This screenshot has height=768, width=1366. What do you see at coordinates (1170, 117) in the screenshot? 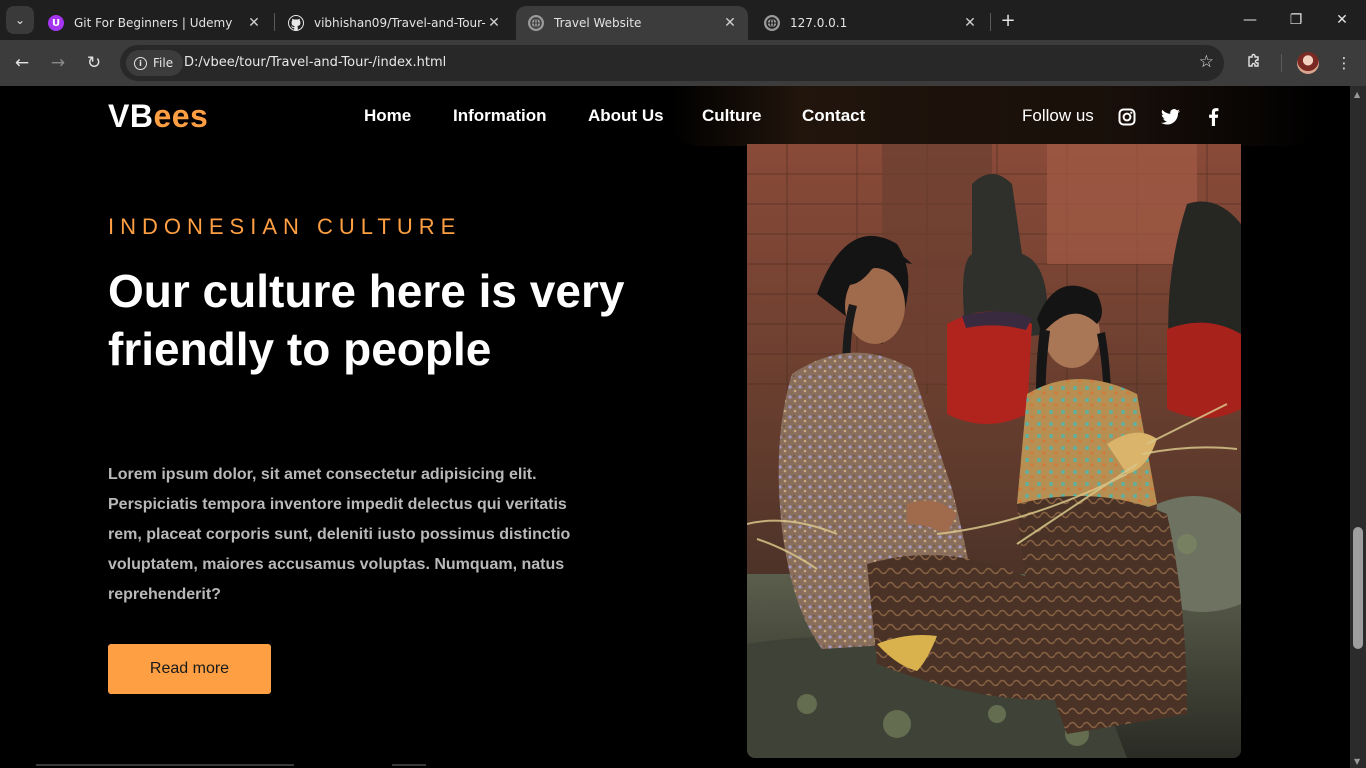
I see `twitter-icon` at bounding box center [1170, 117].